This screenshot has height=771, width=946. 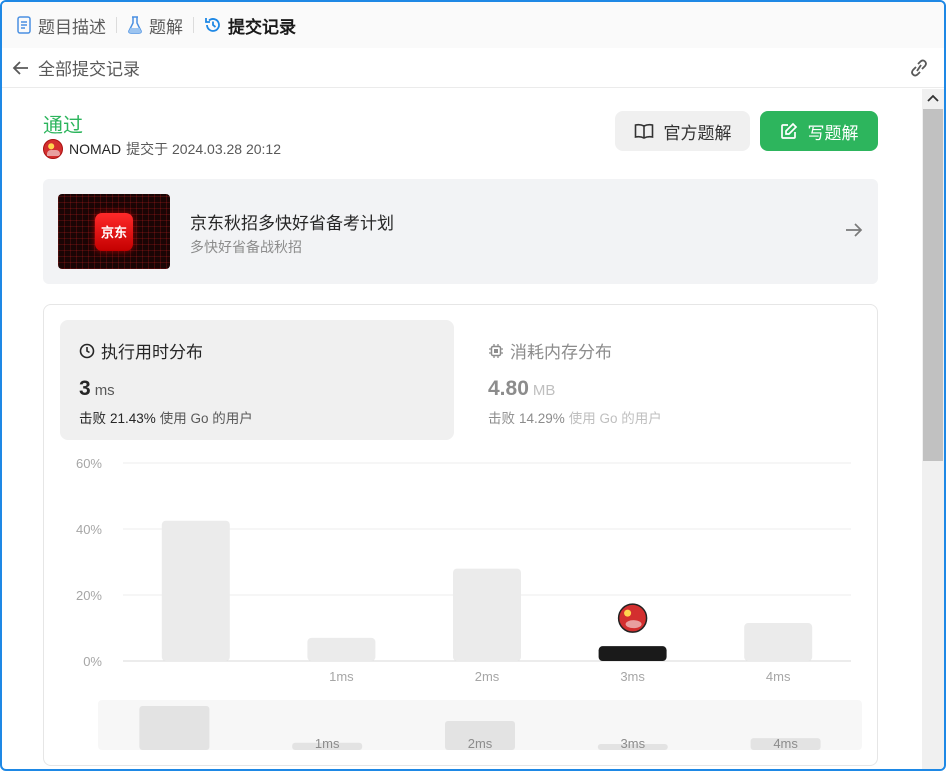 What do you see at coordinates (697, 133) in the screenshot?
I see `official-solution-label: 官方题解` at bounding box center [697, 133].